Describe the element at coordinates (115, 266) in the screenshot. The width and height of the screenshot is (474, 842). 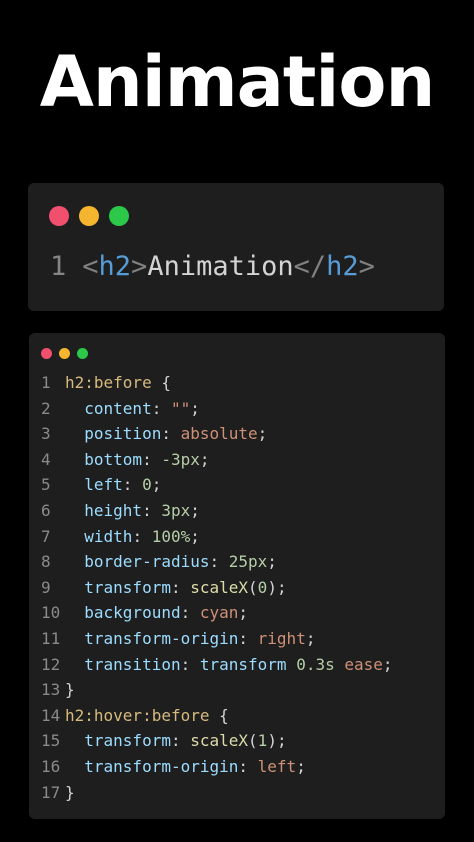
I see `open-tag-name: h2` at that location.